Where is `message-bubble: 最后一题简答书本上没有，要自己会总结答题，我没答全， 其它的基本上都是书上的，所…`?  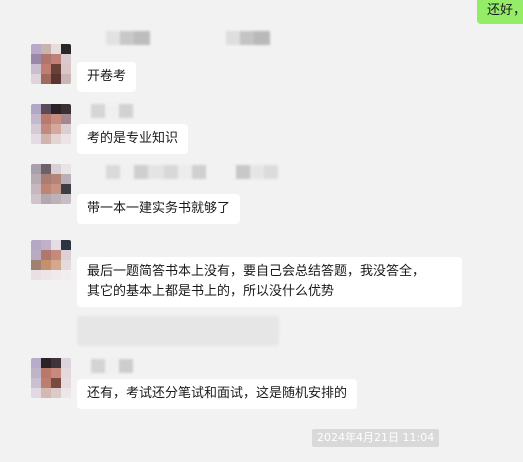 message-bubble: 最后一题简答书本上没有，要自己会总结答题，我没答全， 其它的基本上都是书上的，所… is located at coordinates (269, 282).